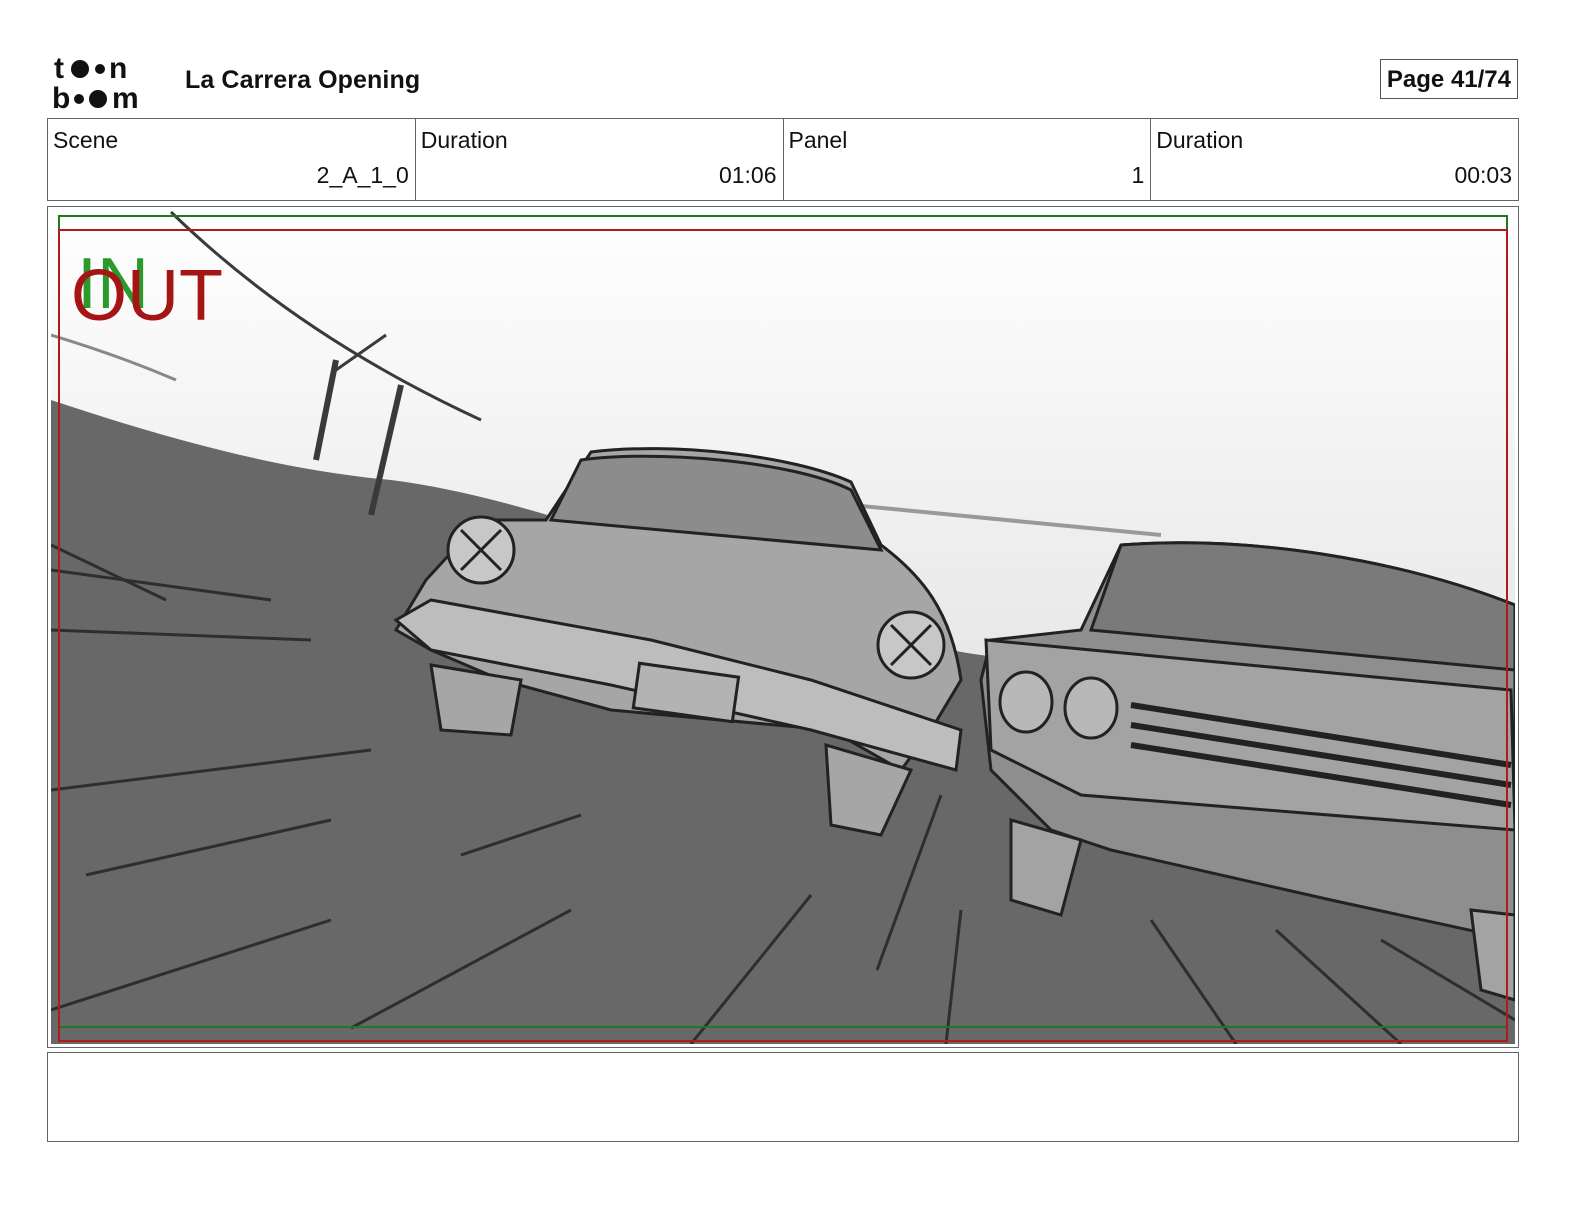 The height and width of the screenshot is (1224, 1584). What do you see at coordinates (125, 97) in the screenshot?
I see `svg-text: m` at bounding box center [125, 97].